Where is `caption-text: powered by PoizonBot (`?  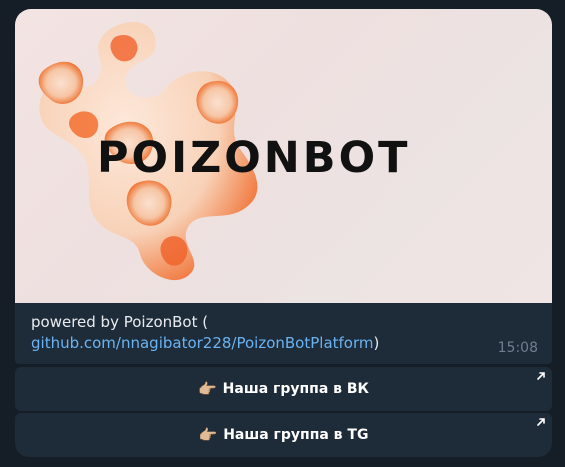 caption-text: powered by PoizonBot ( is located at coordinates (120, 322).